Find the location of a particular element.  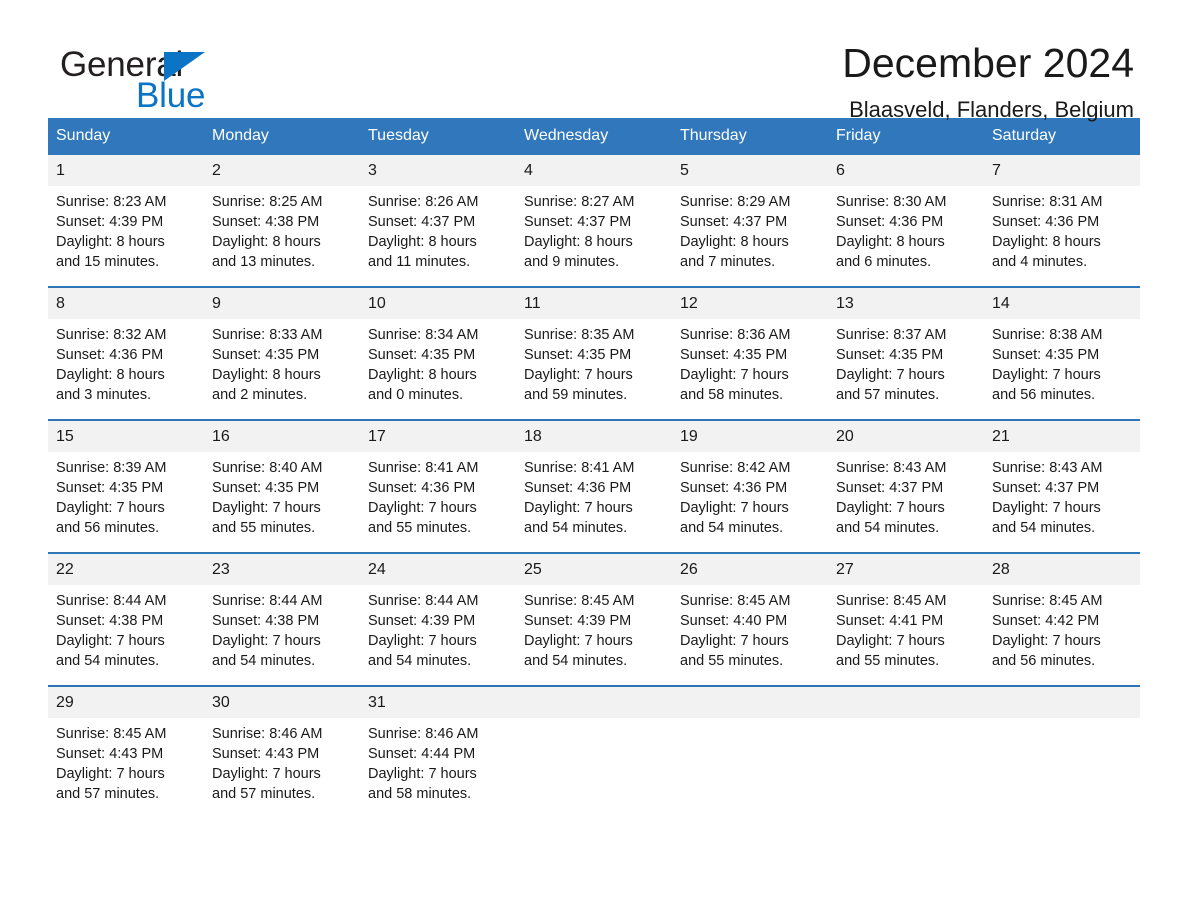

sunrise-text: Sunrise: 8:40 AM is located at coordinates (267, 468).